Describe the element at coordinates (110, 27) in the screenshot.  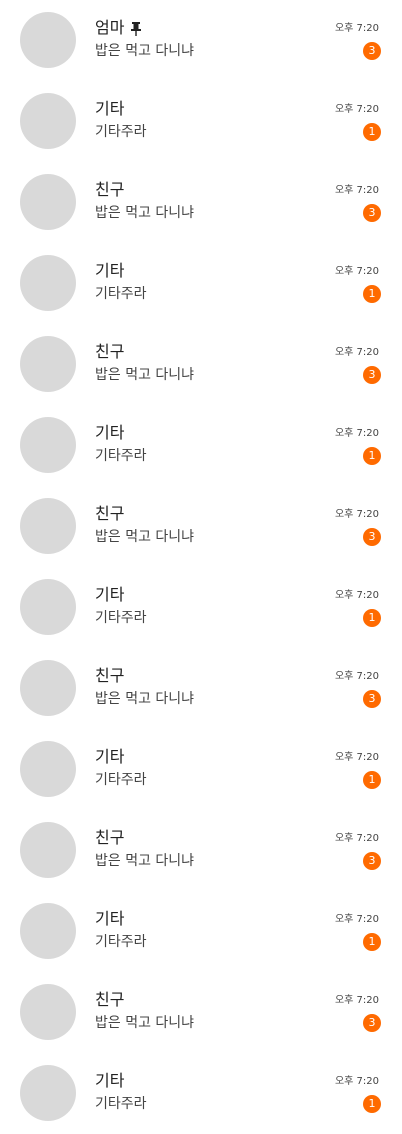
I see `chat-name: 엄마` at that location.